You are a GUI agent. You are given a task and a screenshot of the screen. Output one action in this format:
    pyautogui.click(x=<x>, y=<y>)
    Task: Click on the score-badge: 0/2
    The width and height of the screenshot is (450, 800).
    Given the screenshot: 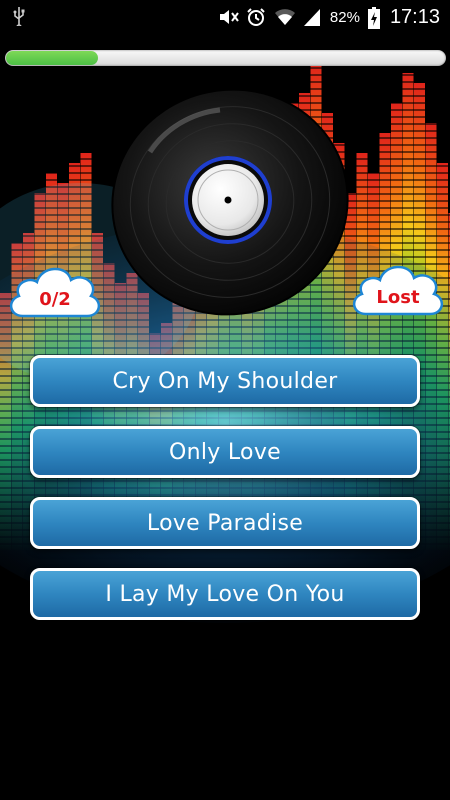 What is the action you would take?
    pyautogui.click(x=55, y=291)
    